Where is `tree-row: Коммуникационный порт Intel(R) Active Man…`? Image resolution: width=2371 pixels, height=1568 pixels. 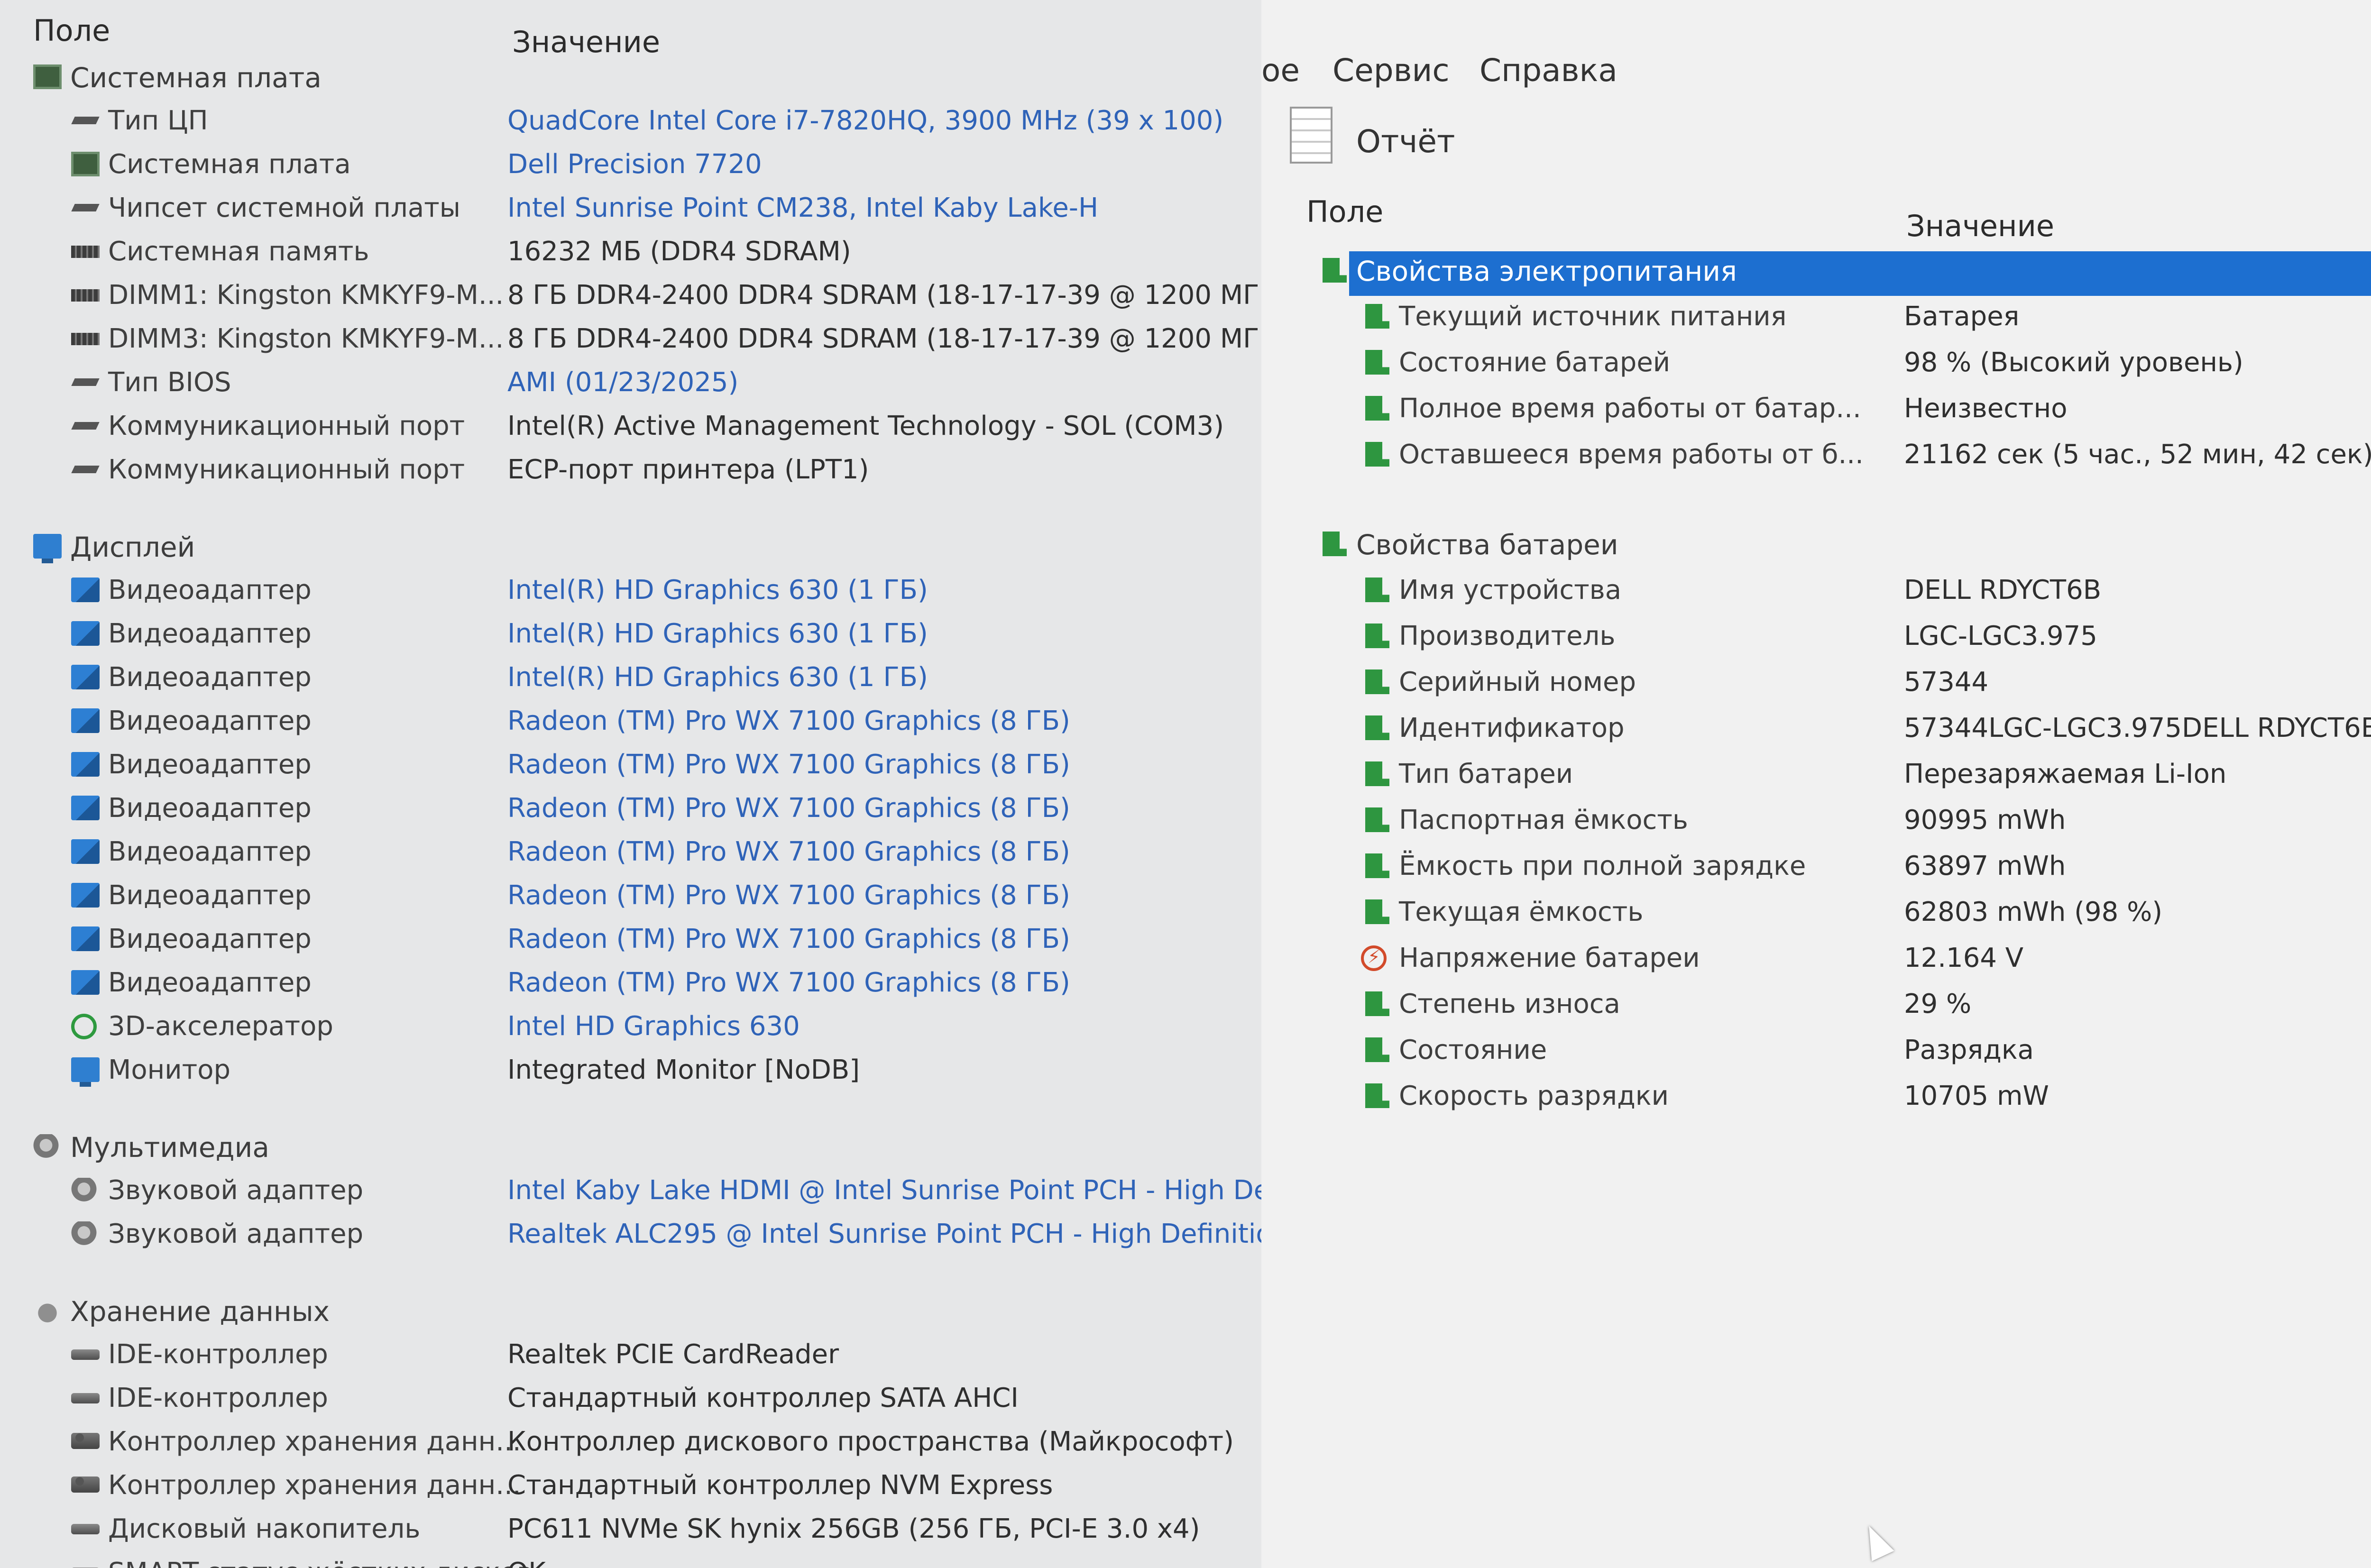
tree-row: Коммуникационный порт Intel(R) Active Man… is located at coordinates (630, 429).